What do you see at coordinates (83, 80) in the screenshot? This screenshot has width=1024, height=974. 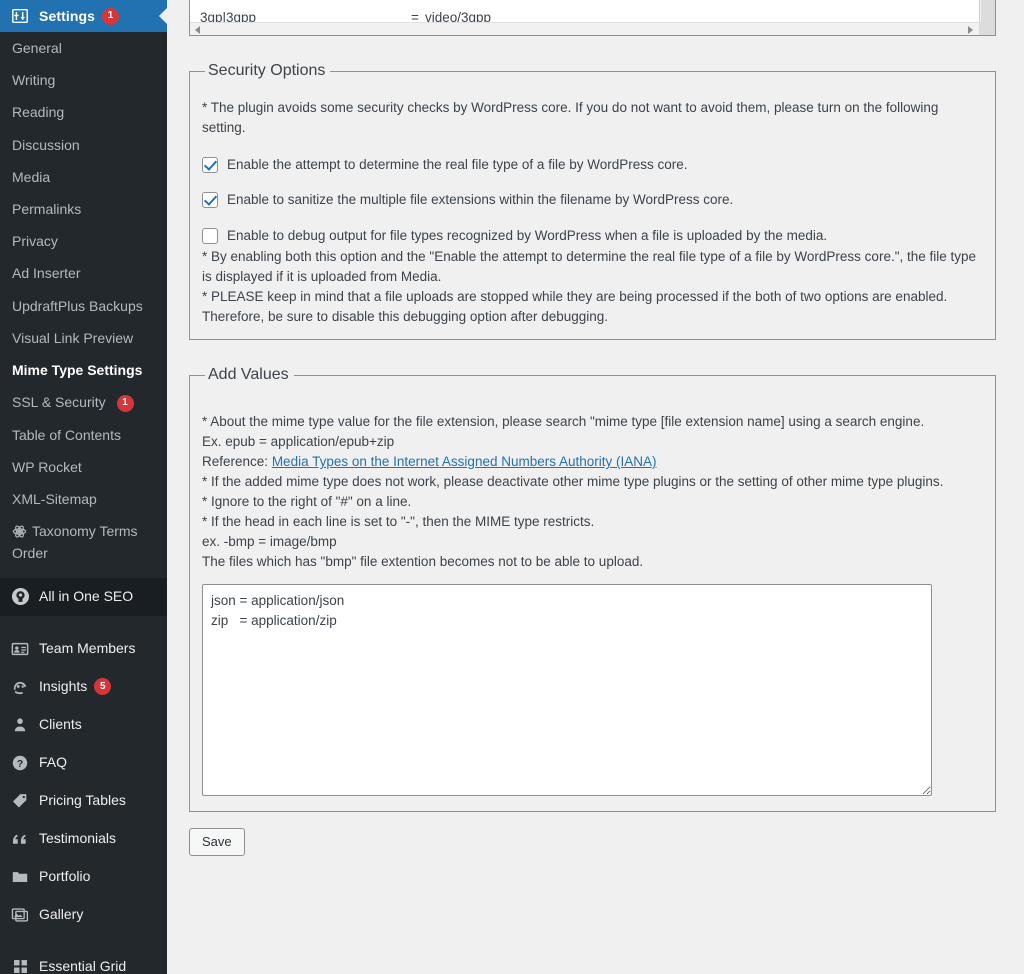 I see `sidebar-item-writing: Writing` at bounding box center [83, 80].